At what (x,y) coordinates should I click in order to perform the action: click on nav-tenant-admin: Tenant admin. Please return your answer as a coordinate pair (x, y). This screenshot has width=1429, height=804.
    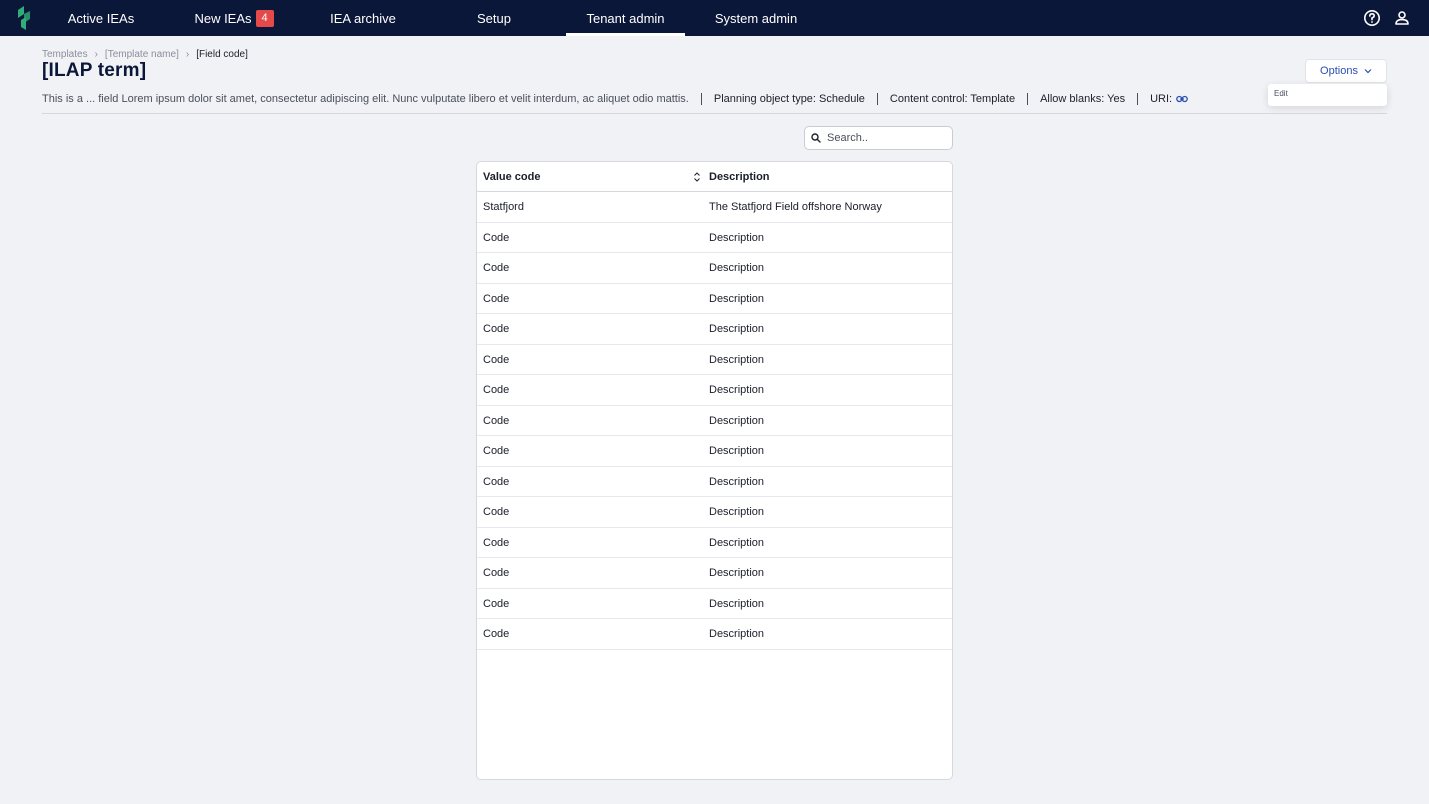
    Looking at the image, I should click on (625, 18).